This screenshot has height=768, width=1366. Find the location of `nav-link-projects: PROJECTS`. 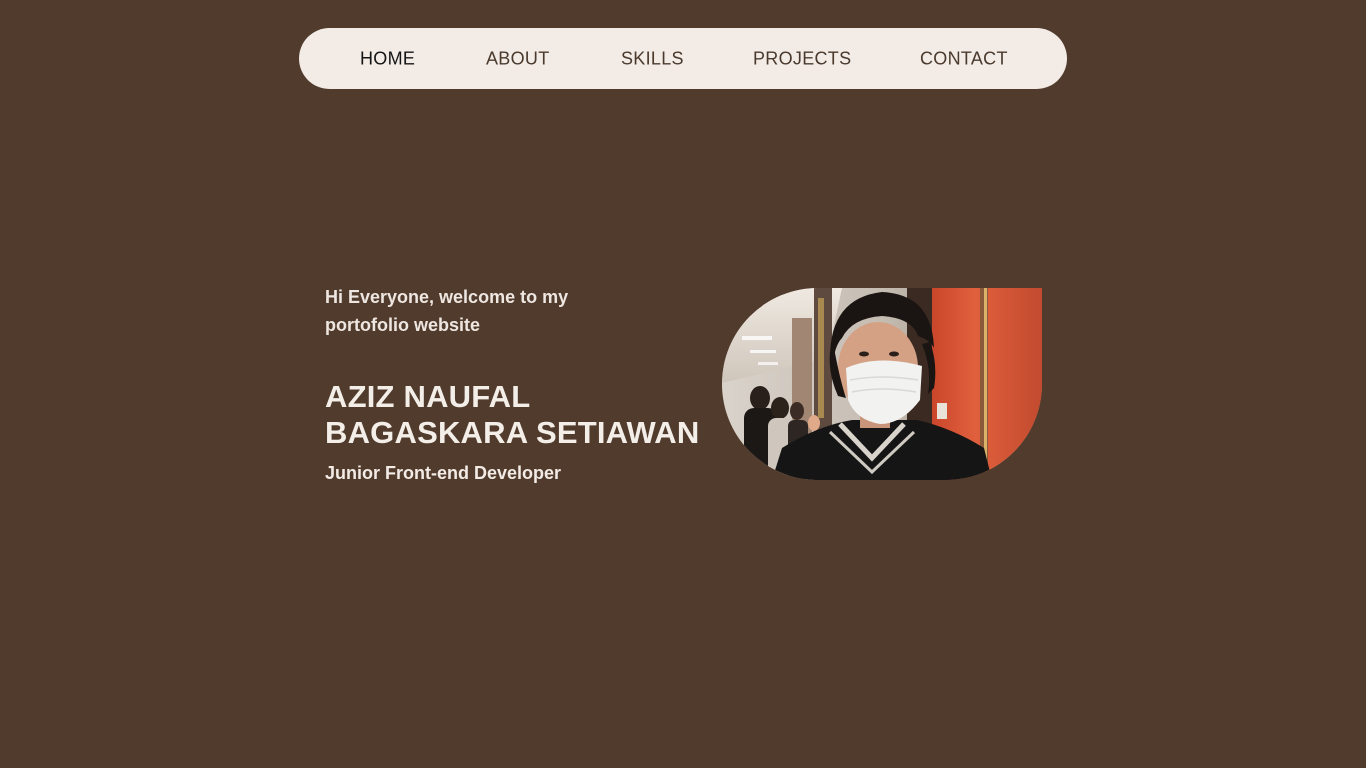

nav-link-projects: PROJECTS is located at coordinates (802, 58).